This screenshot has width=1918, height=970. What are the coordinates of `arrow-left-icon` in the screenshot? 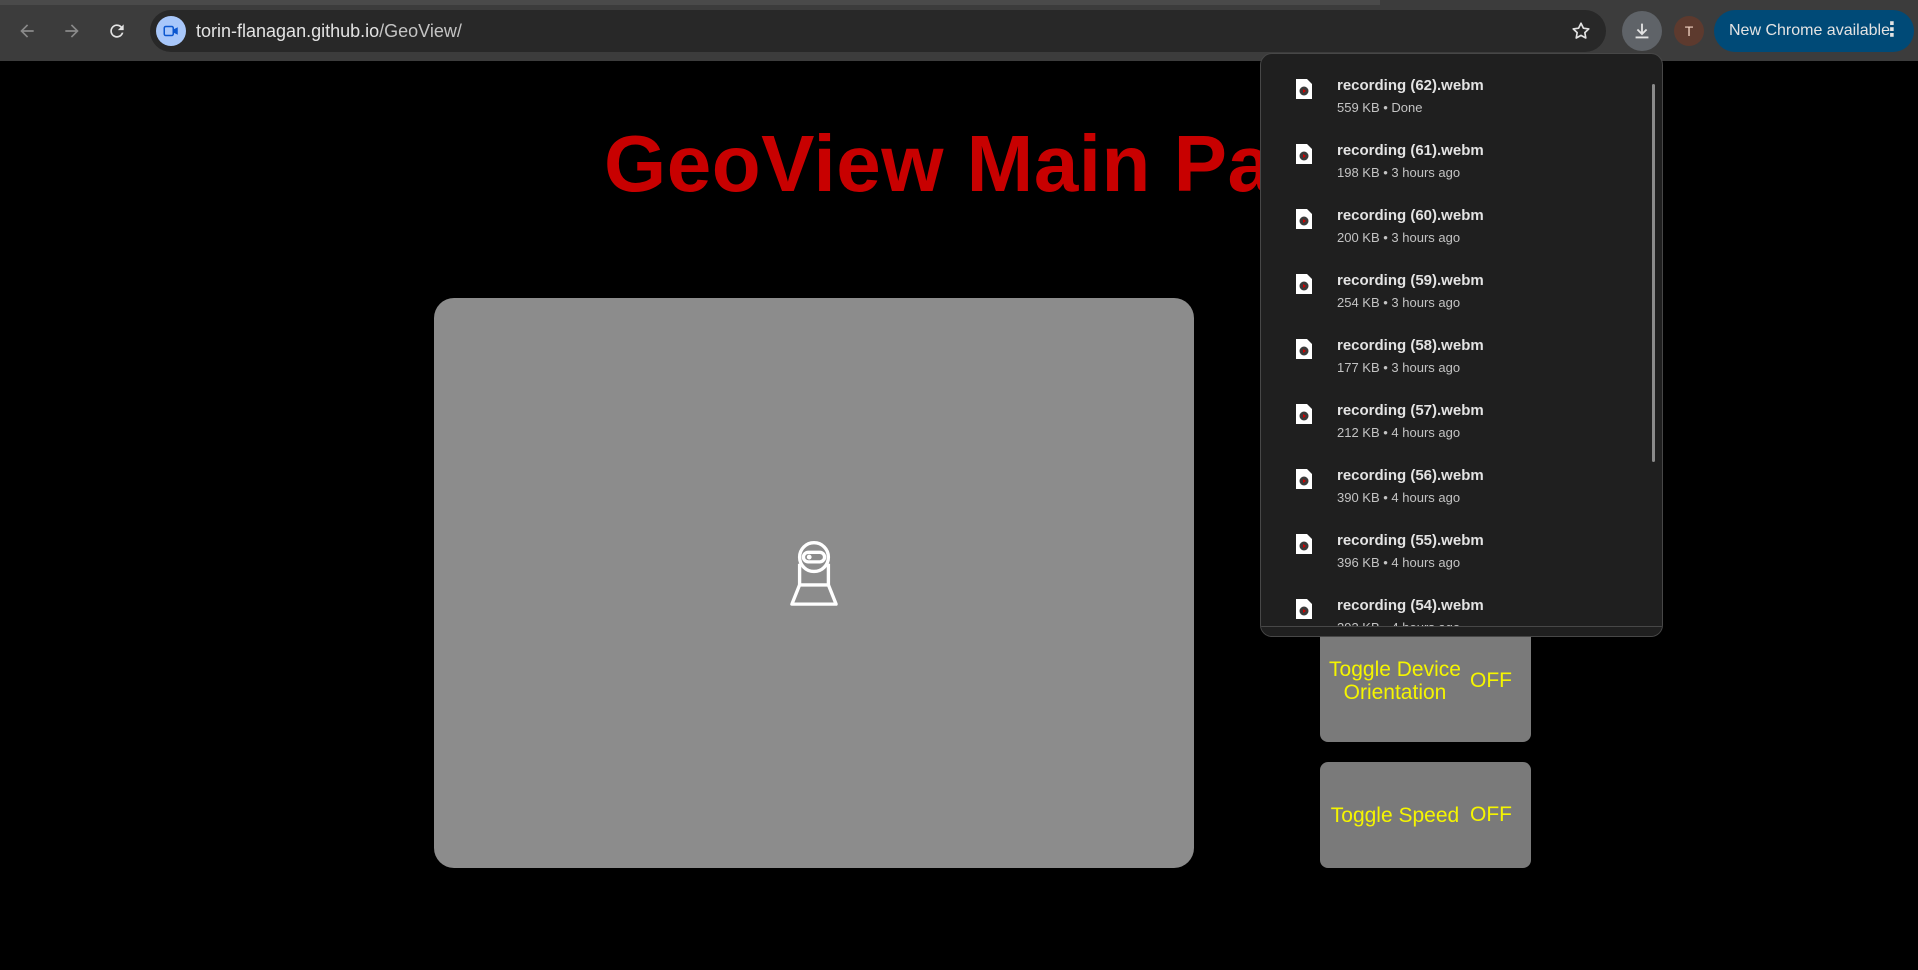 It's located at (27, 31).